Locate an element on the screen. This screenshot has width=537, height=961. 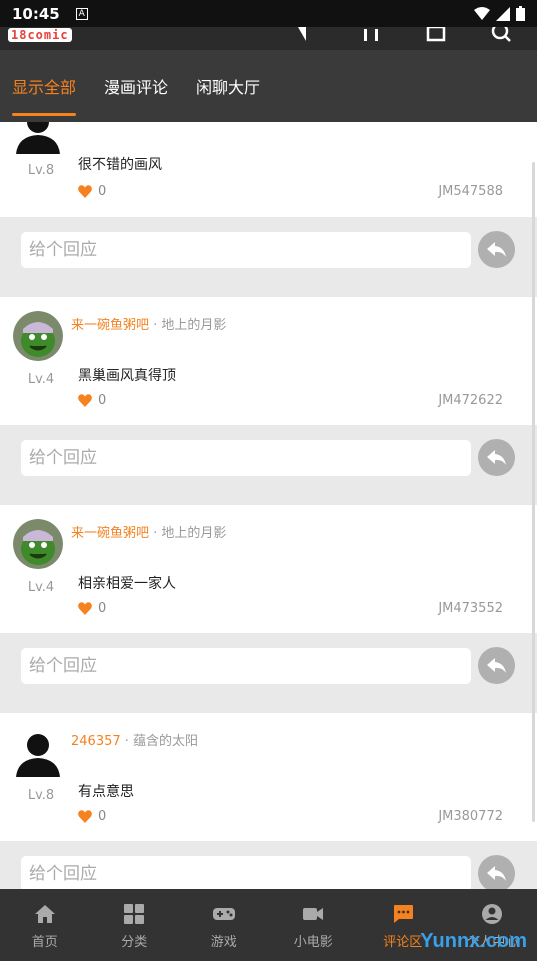
wifi-icon is located at coordinates (482, 13).